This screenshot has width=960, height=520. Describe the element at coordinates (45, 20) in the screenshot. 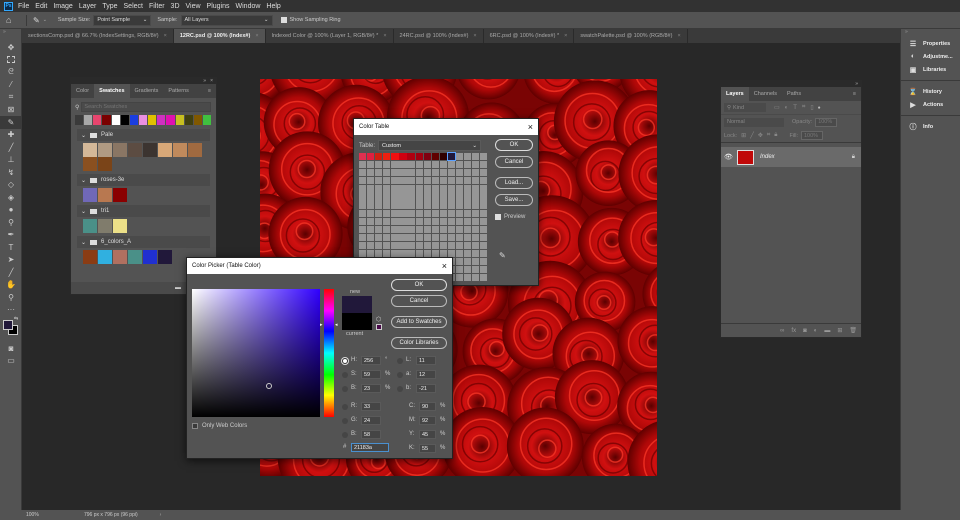

I see `chevron-down-icon: ⌄` at that location.